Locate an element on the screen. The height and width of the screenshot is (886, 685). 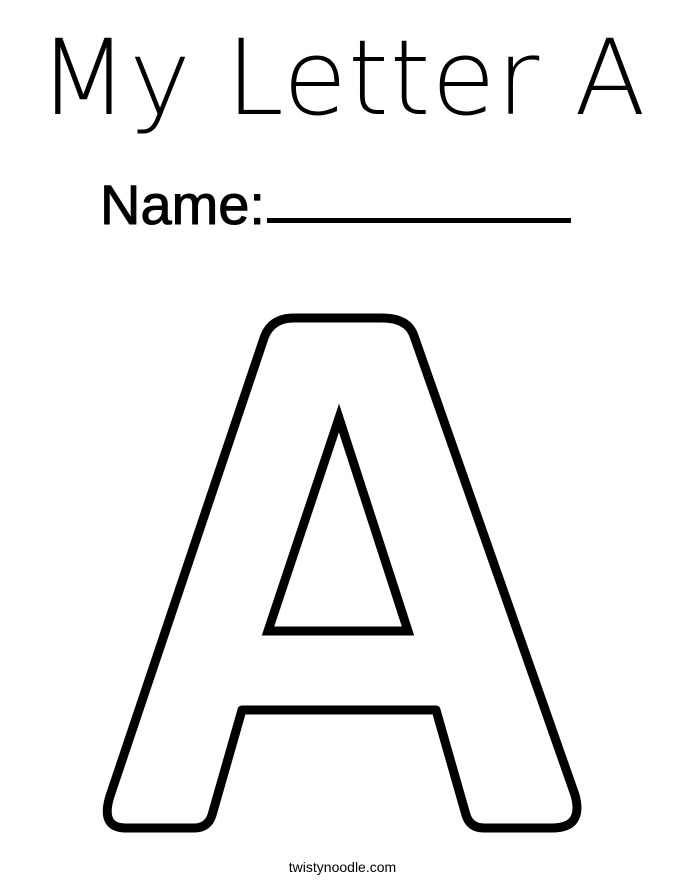
letter-a-inner-outline is located at coordinates (338, 519).